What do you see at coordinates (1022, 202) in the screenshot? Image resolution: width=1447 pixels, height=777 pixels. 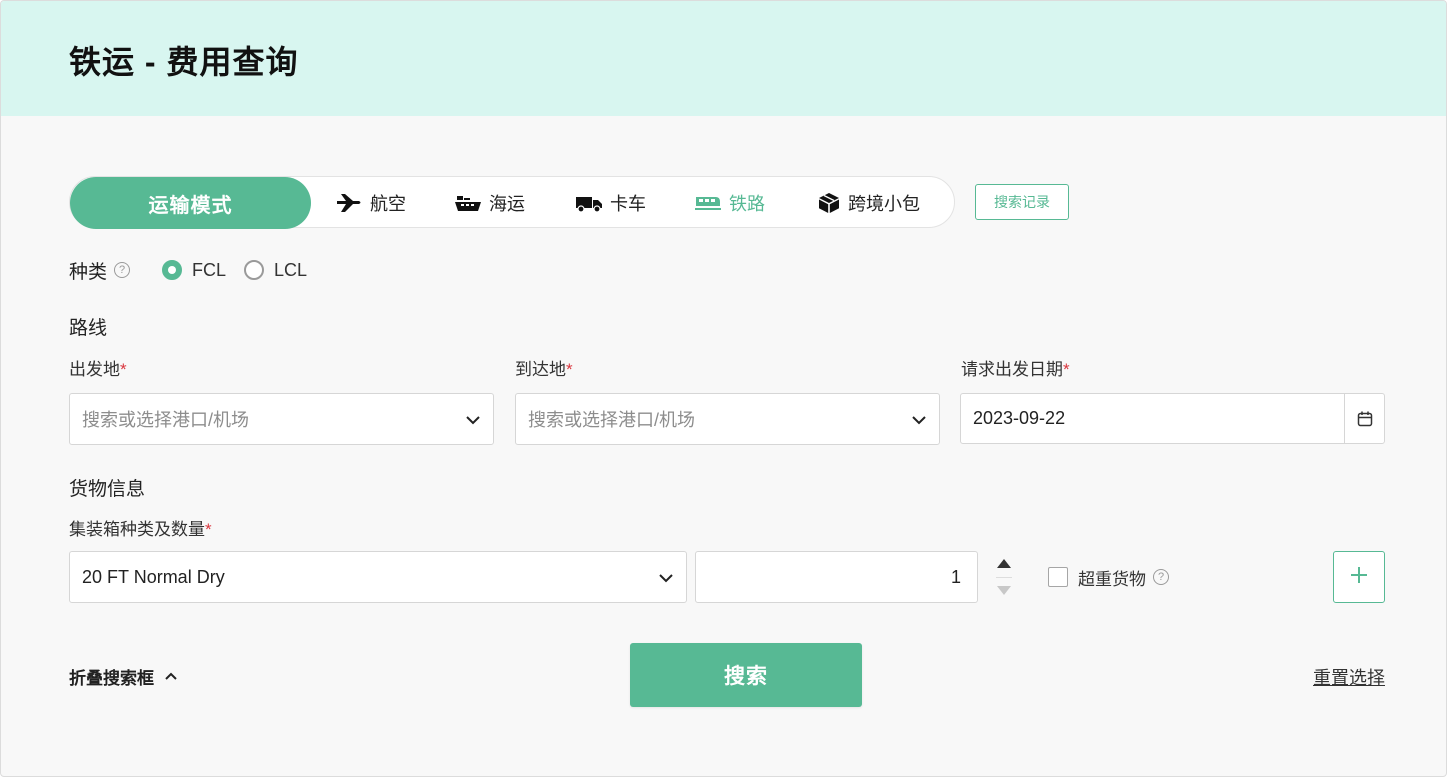 I see `search-history-button: 搜索记录` at bounding box center [1022, 202].